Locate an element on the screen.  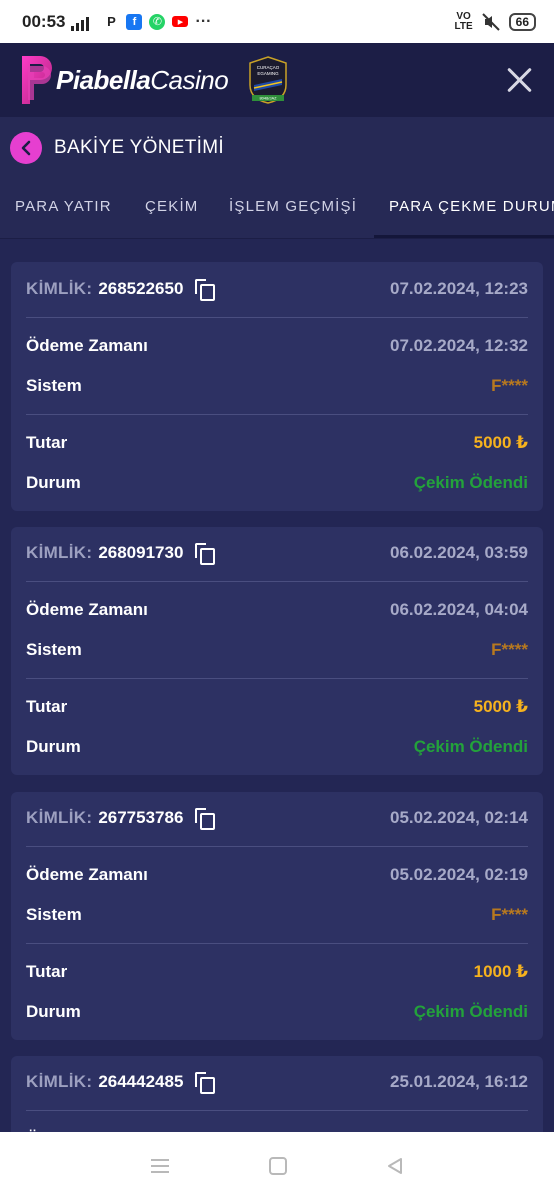
page-title-bar: BAKİYE YÖNETİMİ is located at coordinates (277, 148).